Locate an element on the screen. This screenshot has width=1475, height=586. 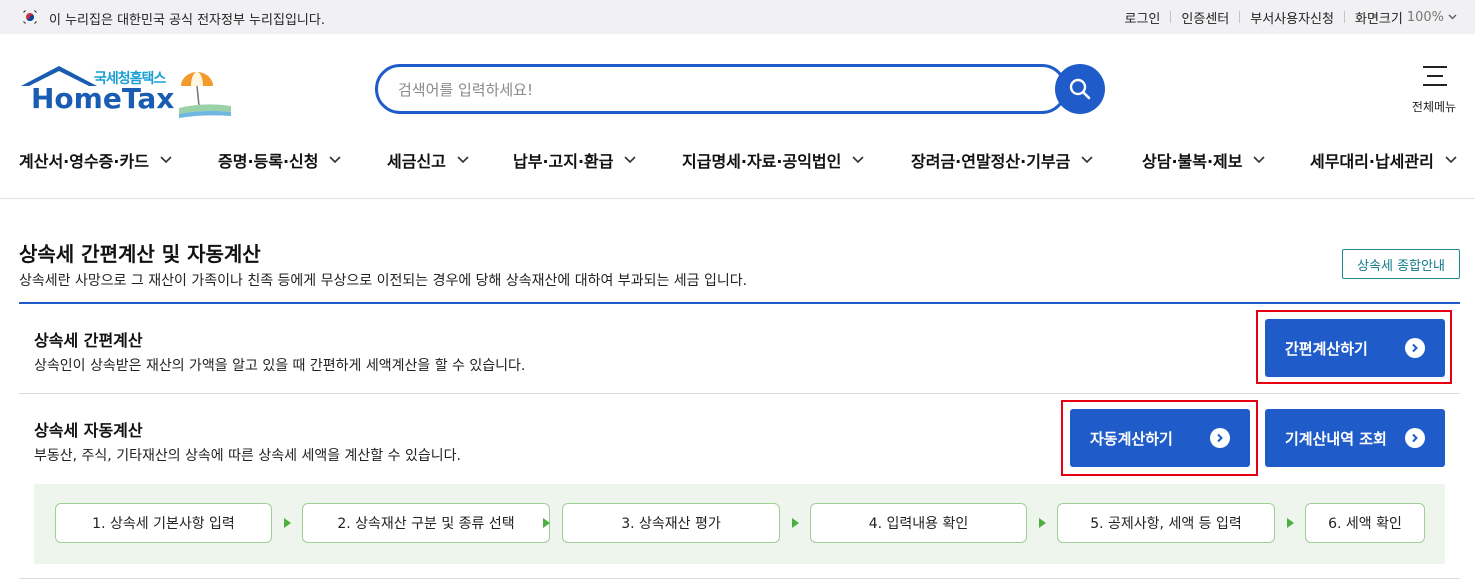
gnb-item-incentive: 장려금·연말정산·기부금 is located at coordinates (1002, 160).